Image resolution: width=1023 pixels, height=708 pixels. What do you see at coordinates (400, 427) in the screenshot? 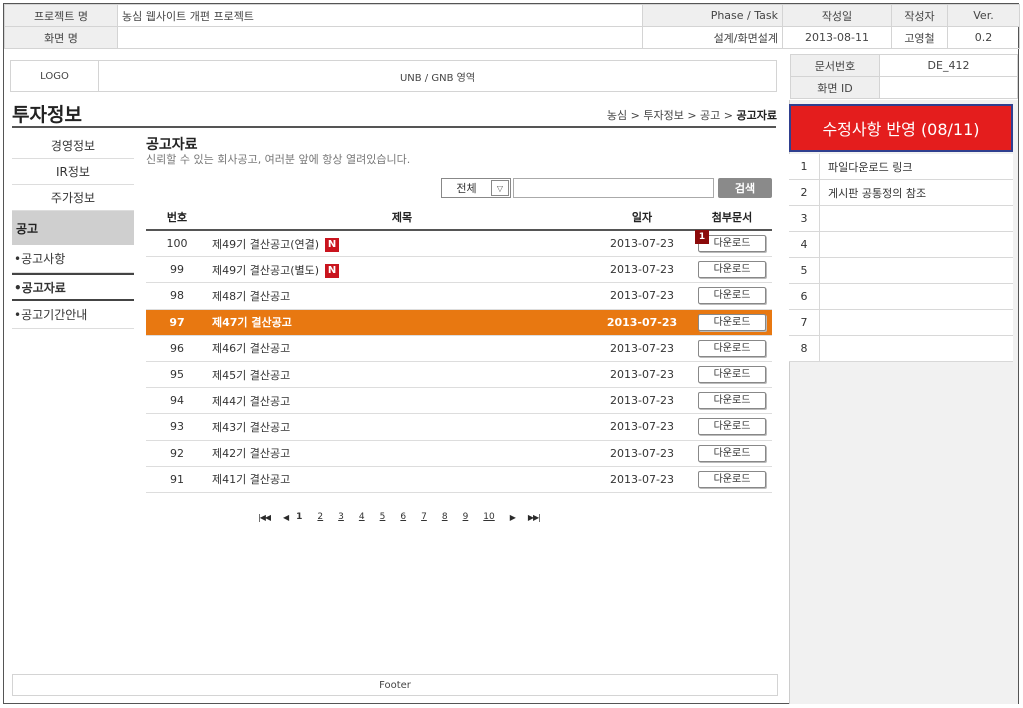
I see `row-title-cell: 제43기 결산공고` at bounding box center [400, 427].